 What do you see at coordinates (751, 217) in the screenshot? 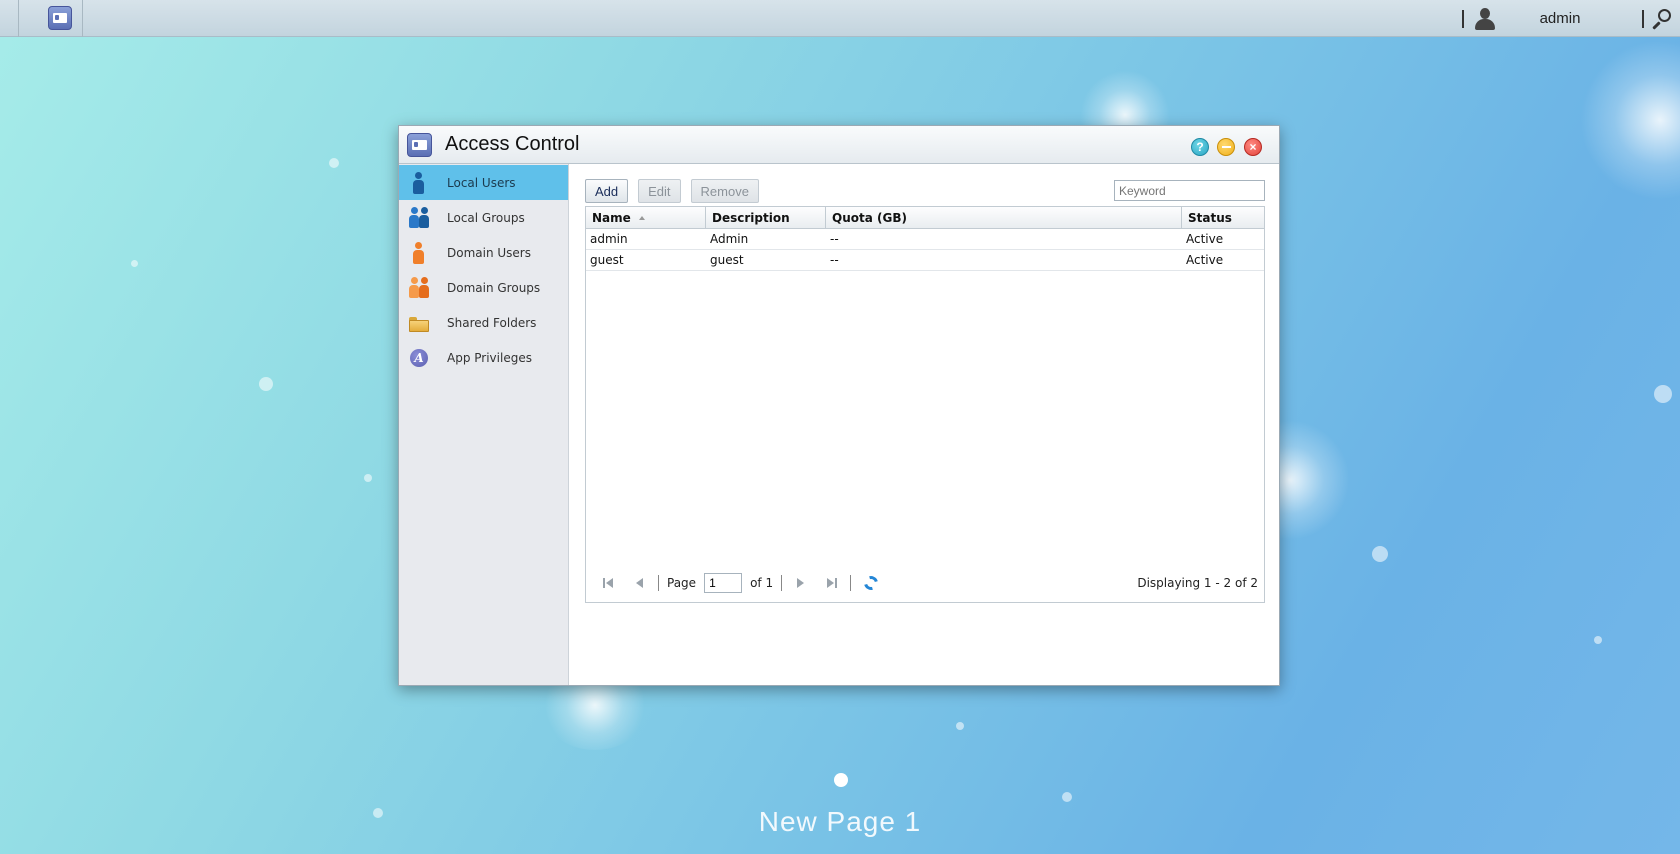
I see `column-header-label: Description` at bounding box center [751, 217].